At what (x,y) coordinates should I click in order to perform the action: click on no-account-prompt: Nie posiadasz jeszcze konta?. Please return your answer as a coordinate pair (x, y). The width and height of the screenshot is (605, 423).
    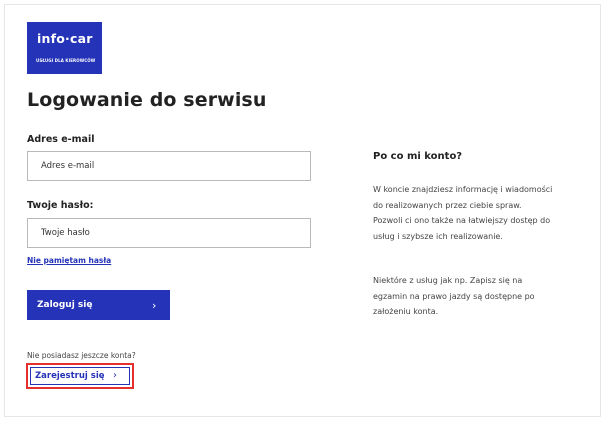
    Looking at the image, I should click on (81, 355).